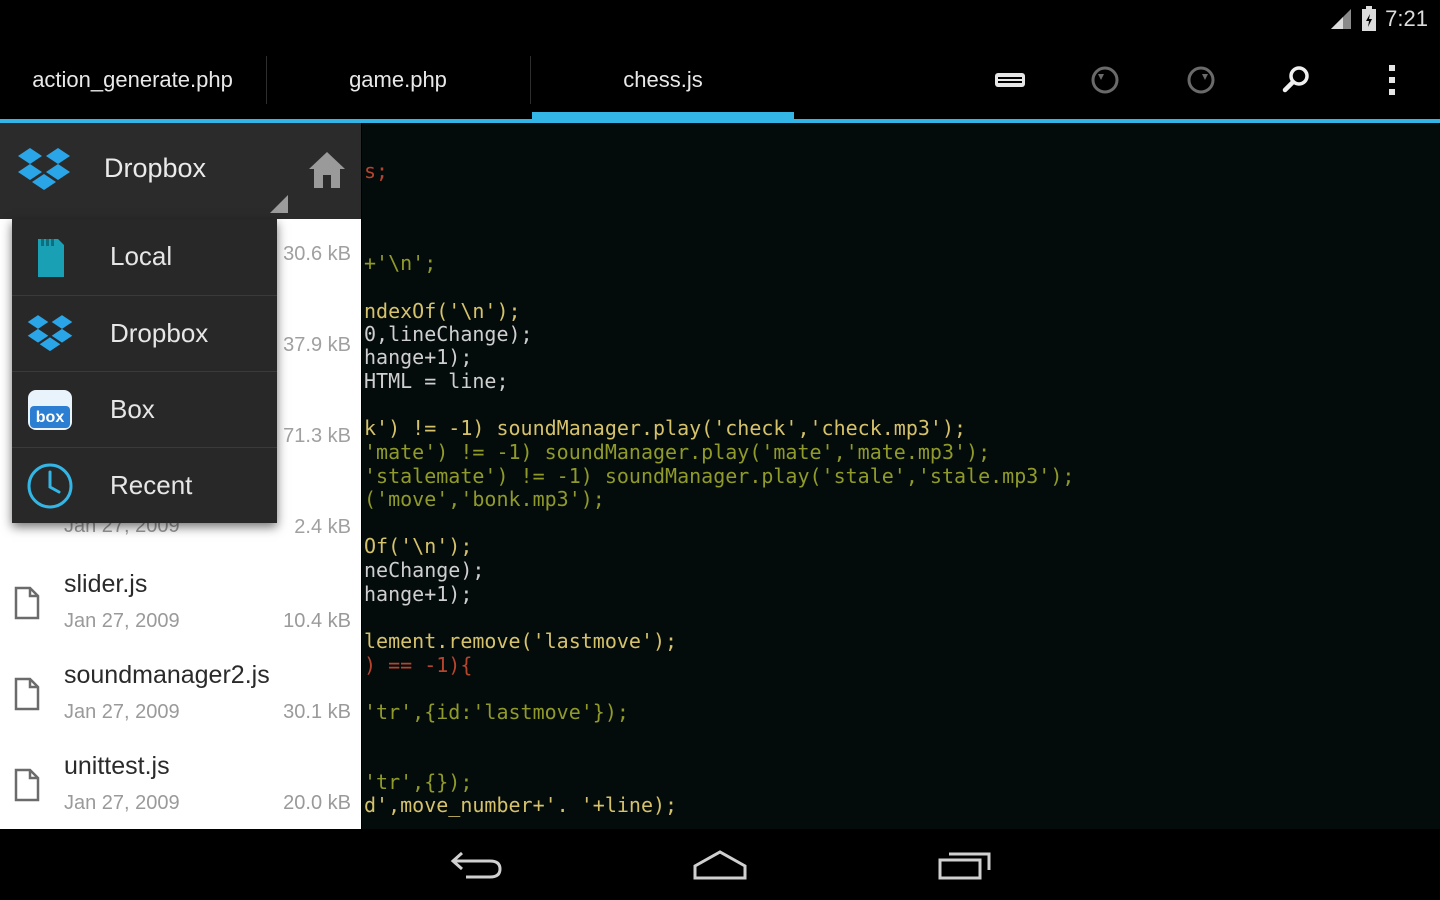 Image resolution: width=1440 pixels, height=900 pixels. What do you see at coordinates (159, 333) in the screenshot?
I see `dropdown-item-label: Dropbox` at bounding box center [159, 333].